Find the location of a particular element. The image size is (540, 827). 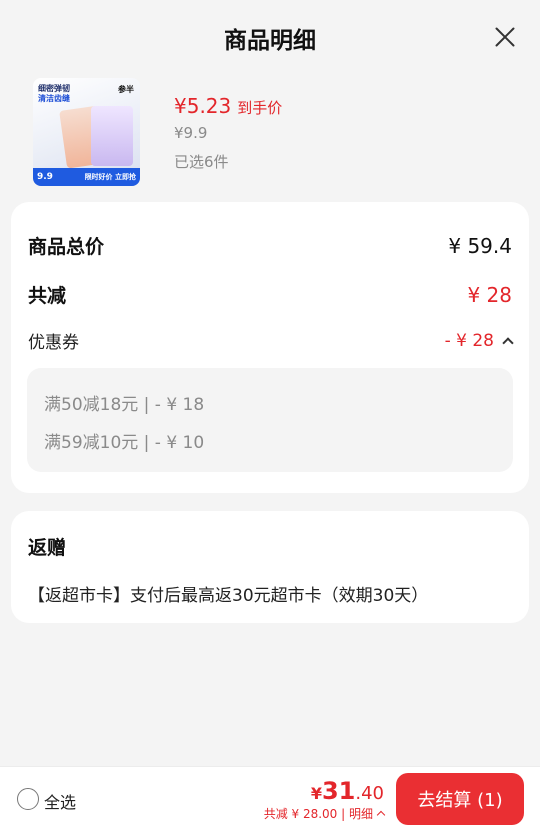

reduce-label: 共减 is located at coordinates (47, 296).